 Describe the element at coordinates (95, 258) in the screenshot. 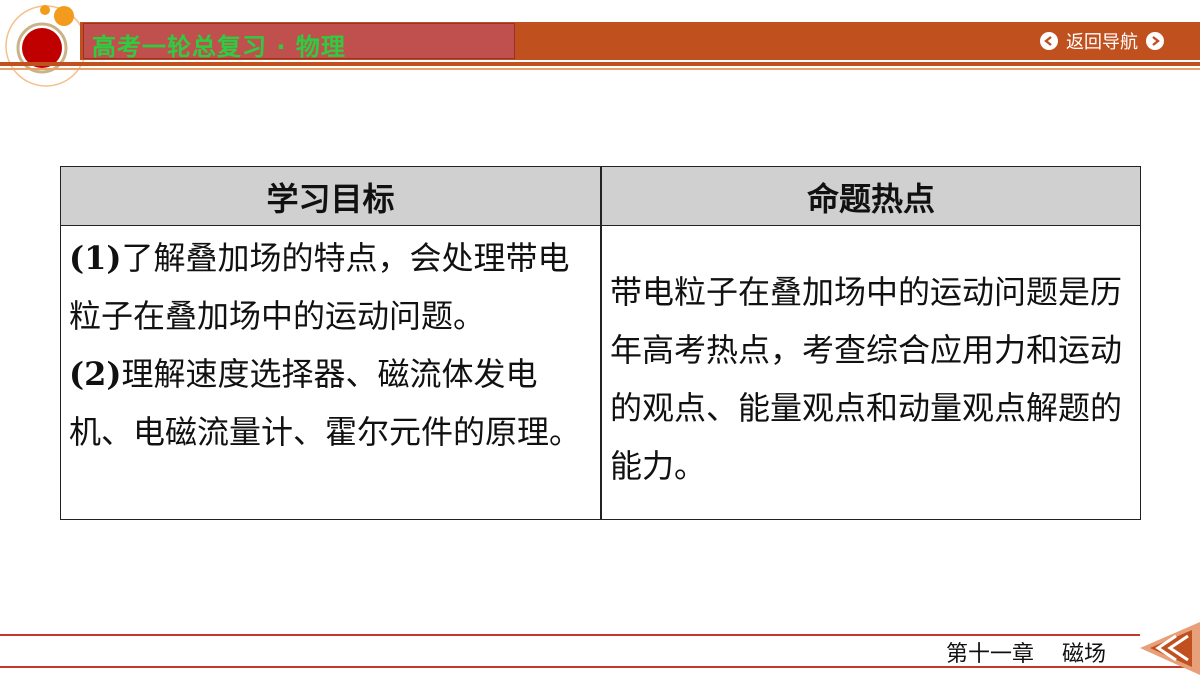

I see `objective-number: (1)` at that location.